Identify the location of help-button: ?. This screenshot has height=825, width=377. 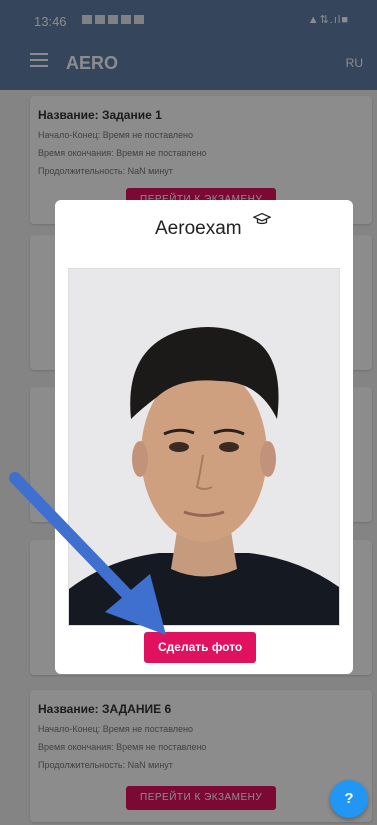
(349, 799).